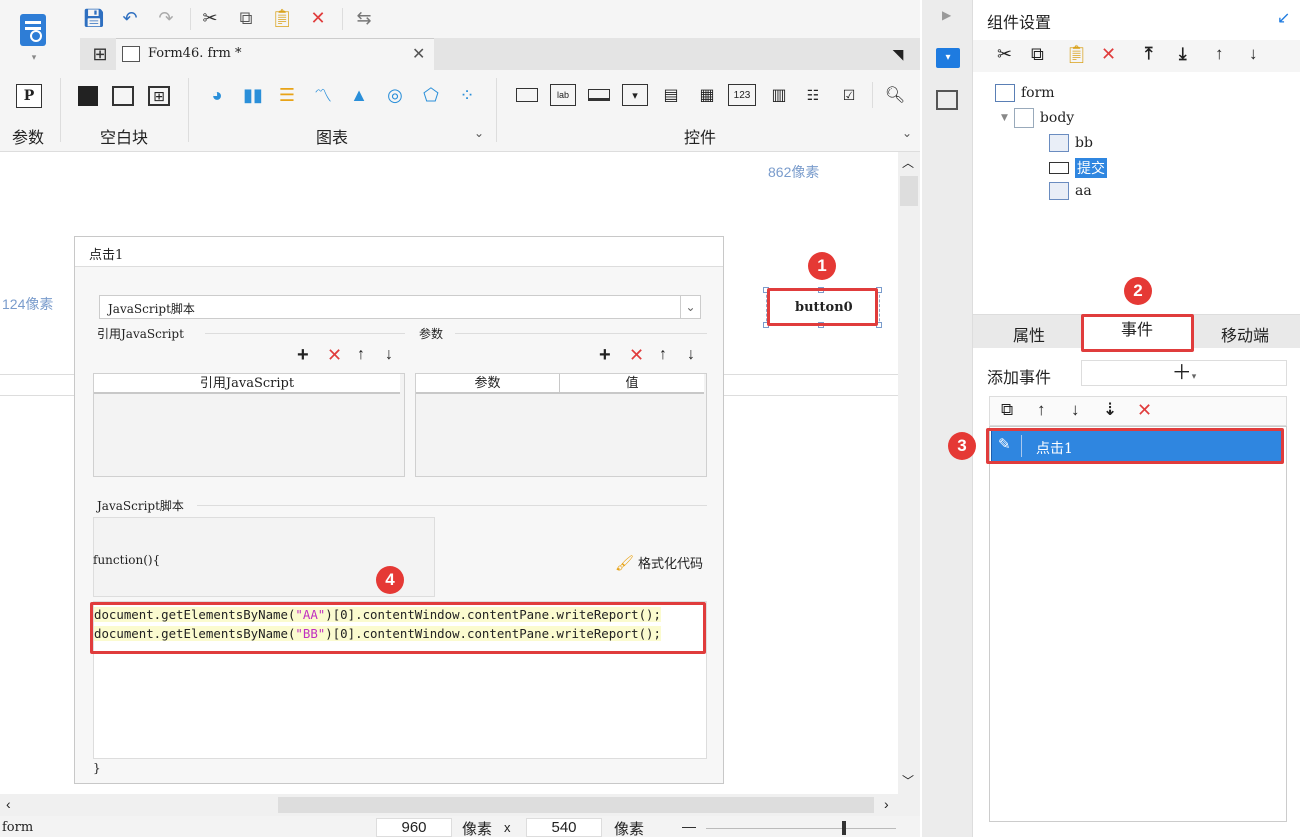 This screenshot has width=1300, height=839. Describe the element at coordinates (1253, 54) in the screenshot. I see `move-down-icon: ↓` at that location.